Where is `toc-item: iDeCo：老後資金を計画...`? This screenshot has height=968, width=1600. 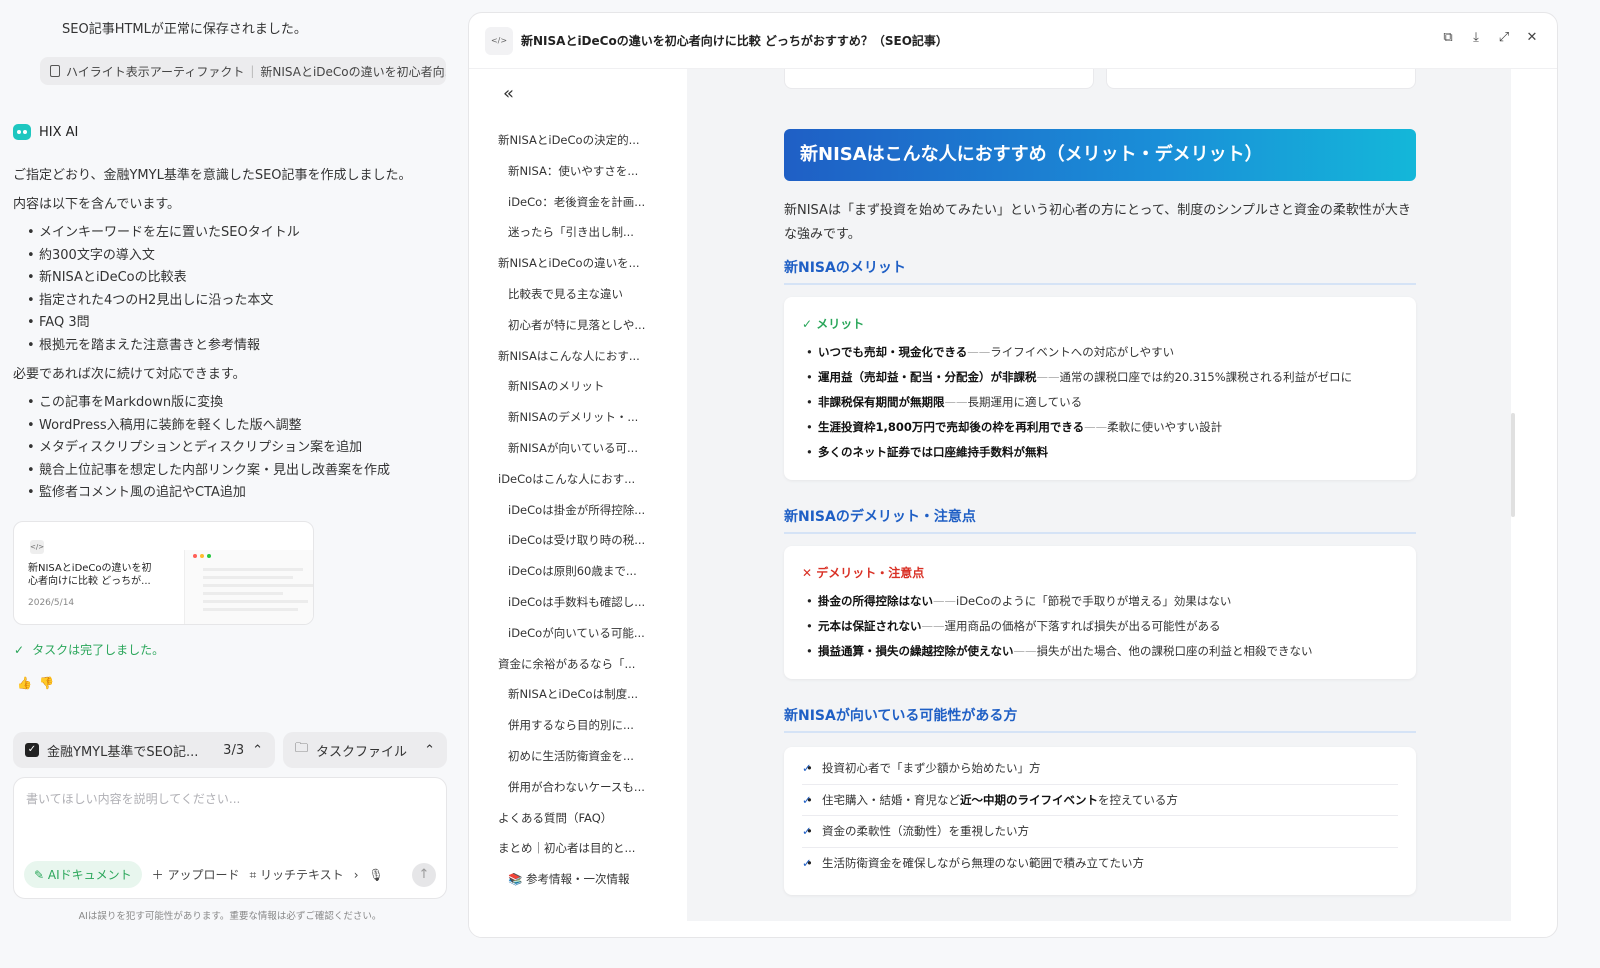 toc-item: iDeCo：老後資金を計画... is located at coordinates (578, 202).